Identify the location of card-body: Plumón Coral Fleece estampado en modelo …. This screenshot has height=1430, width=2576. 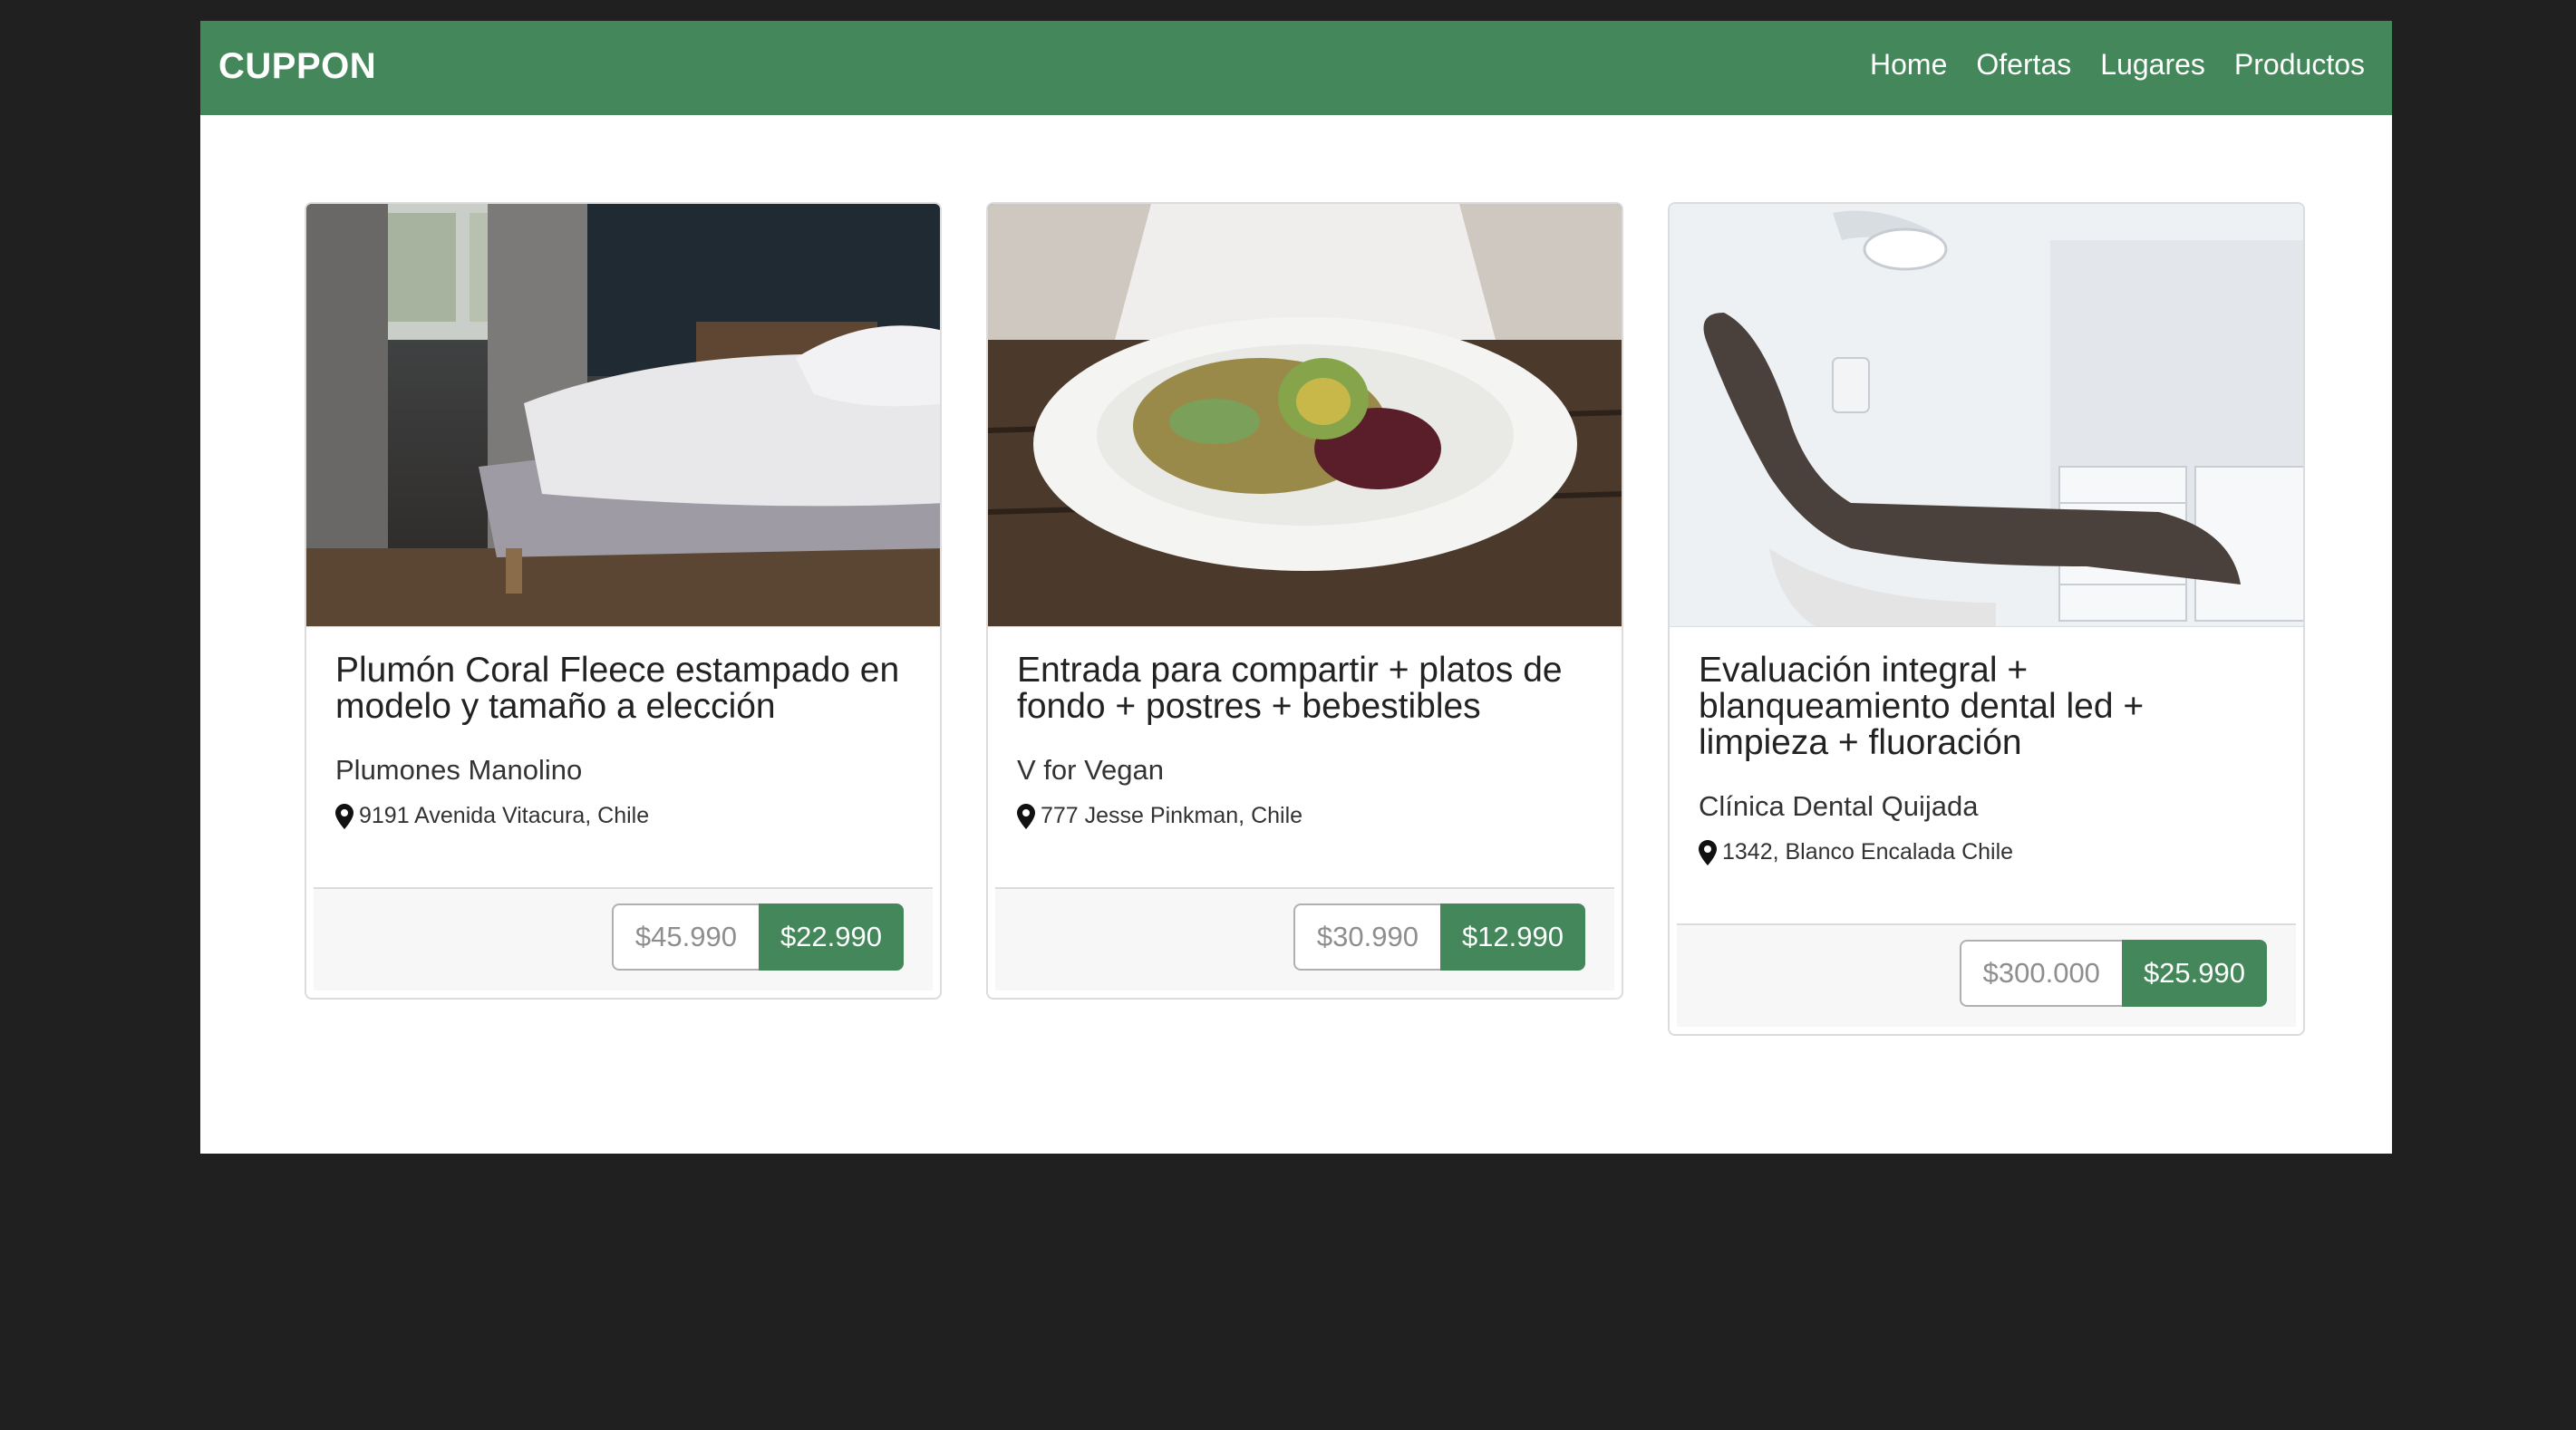
(623, 728).